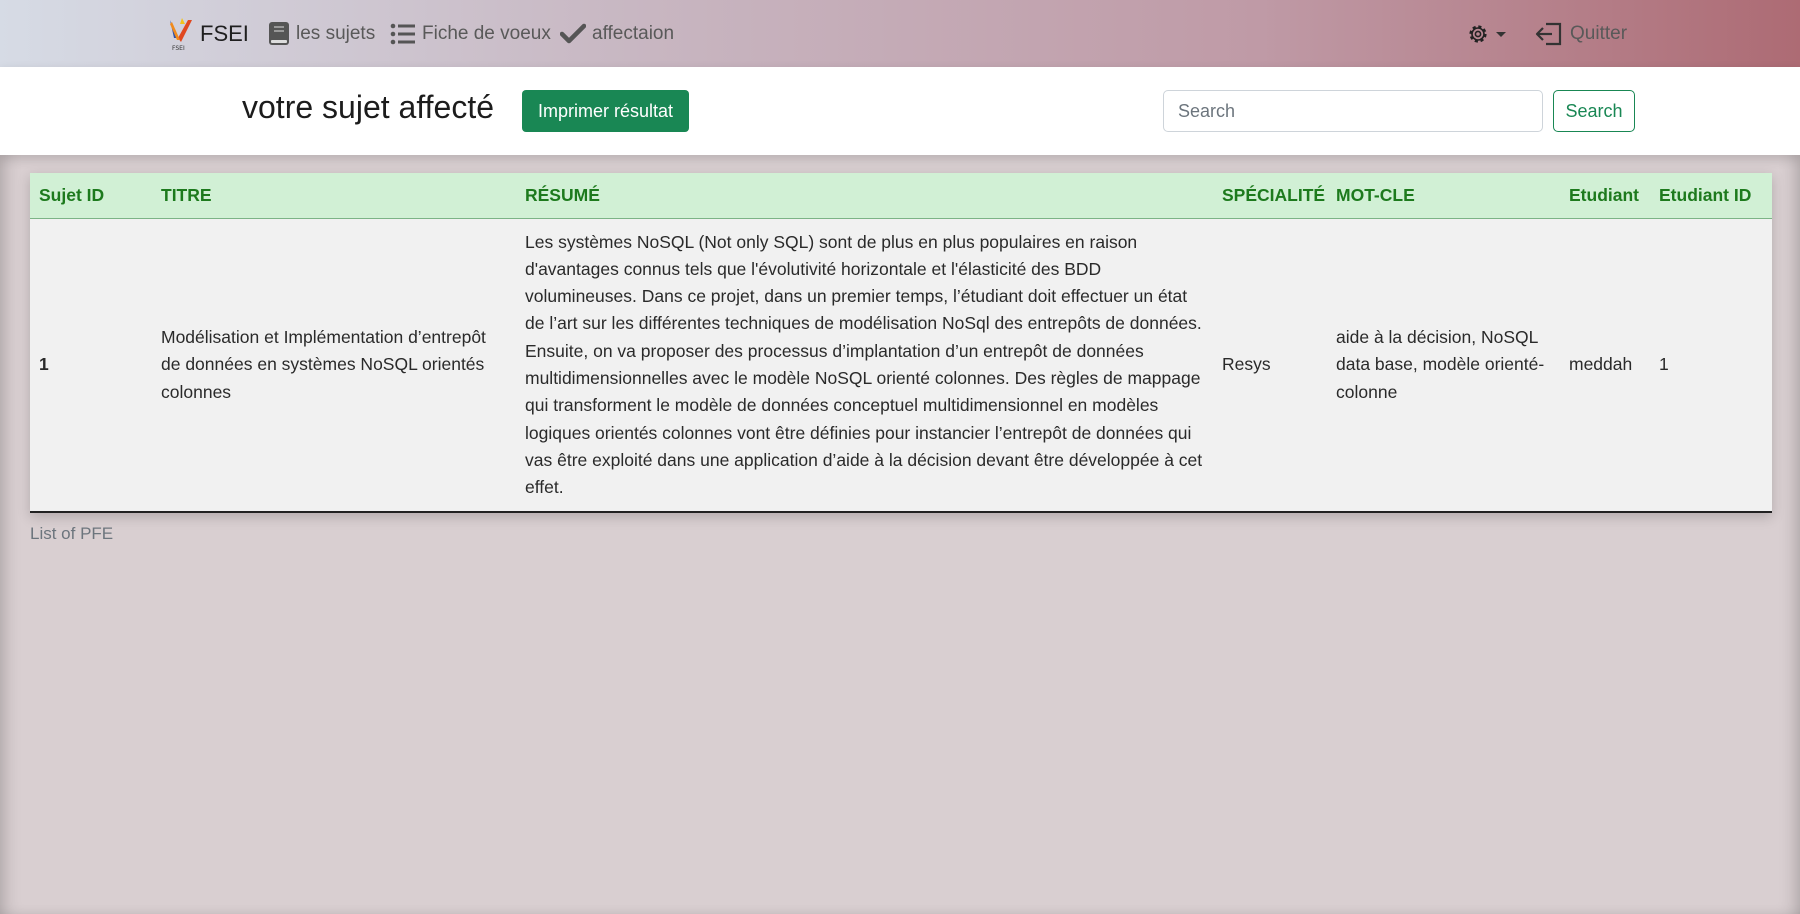 The image size is (1800, 914). Describe the element at coordinates (402, 34) in the screenshot. I see `list-icon` at that location.